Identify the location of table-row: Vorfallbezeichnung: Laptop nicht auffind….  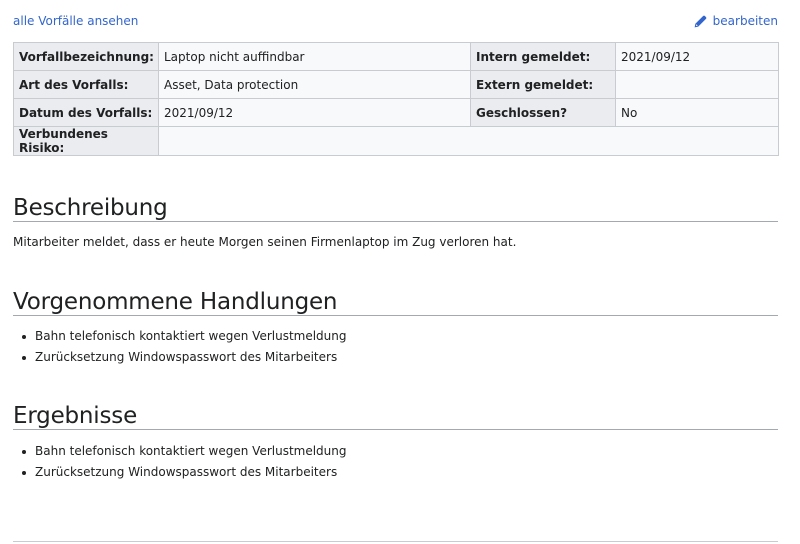
(396, 56).